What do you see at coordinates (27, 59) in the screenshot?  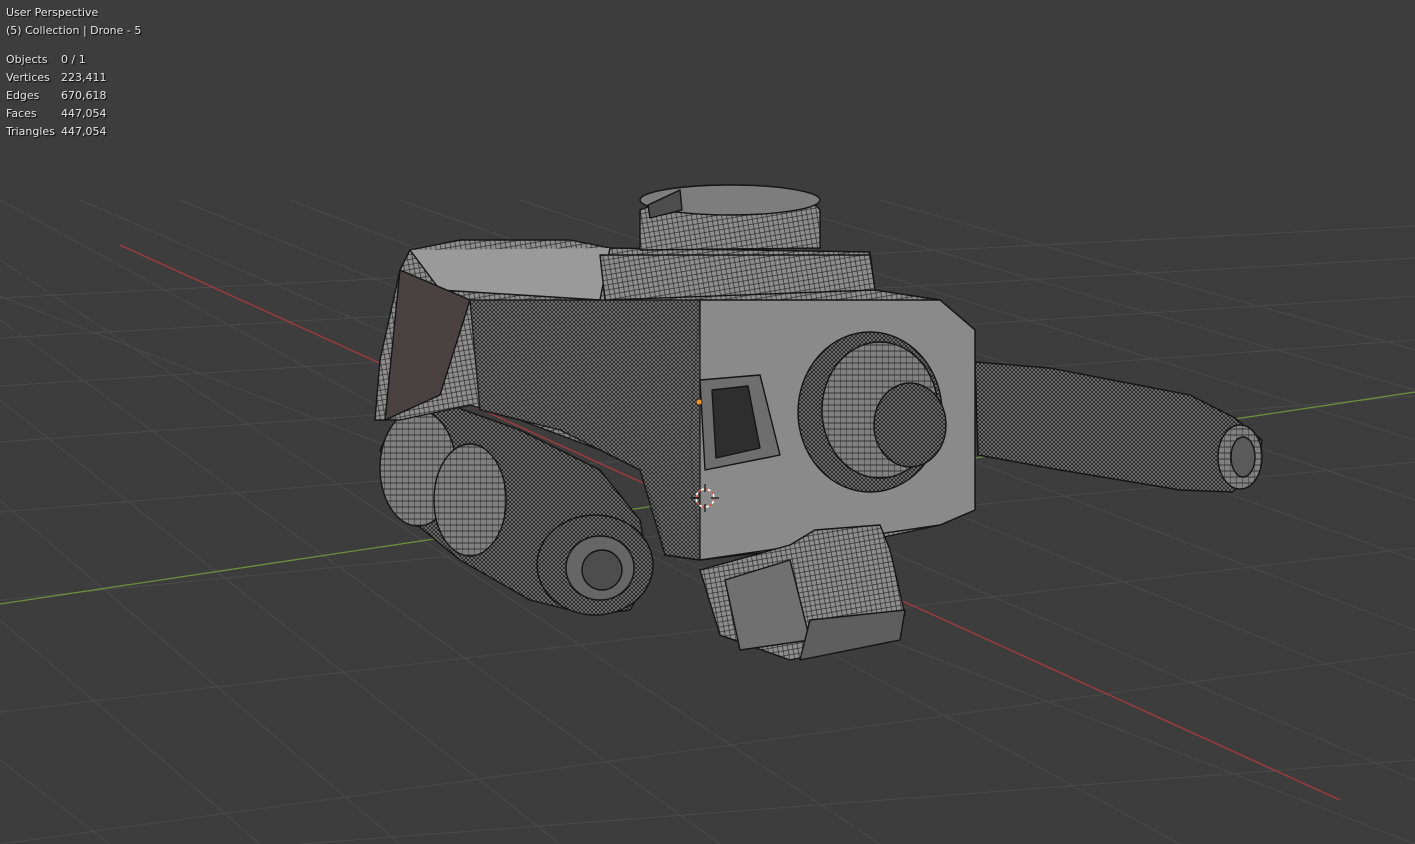 I see `stat-label: Objects` at bounding box center [27, 59].